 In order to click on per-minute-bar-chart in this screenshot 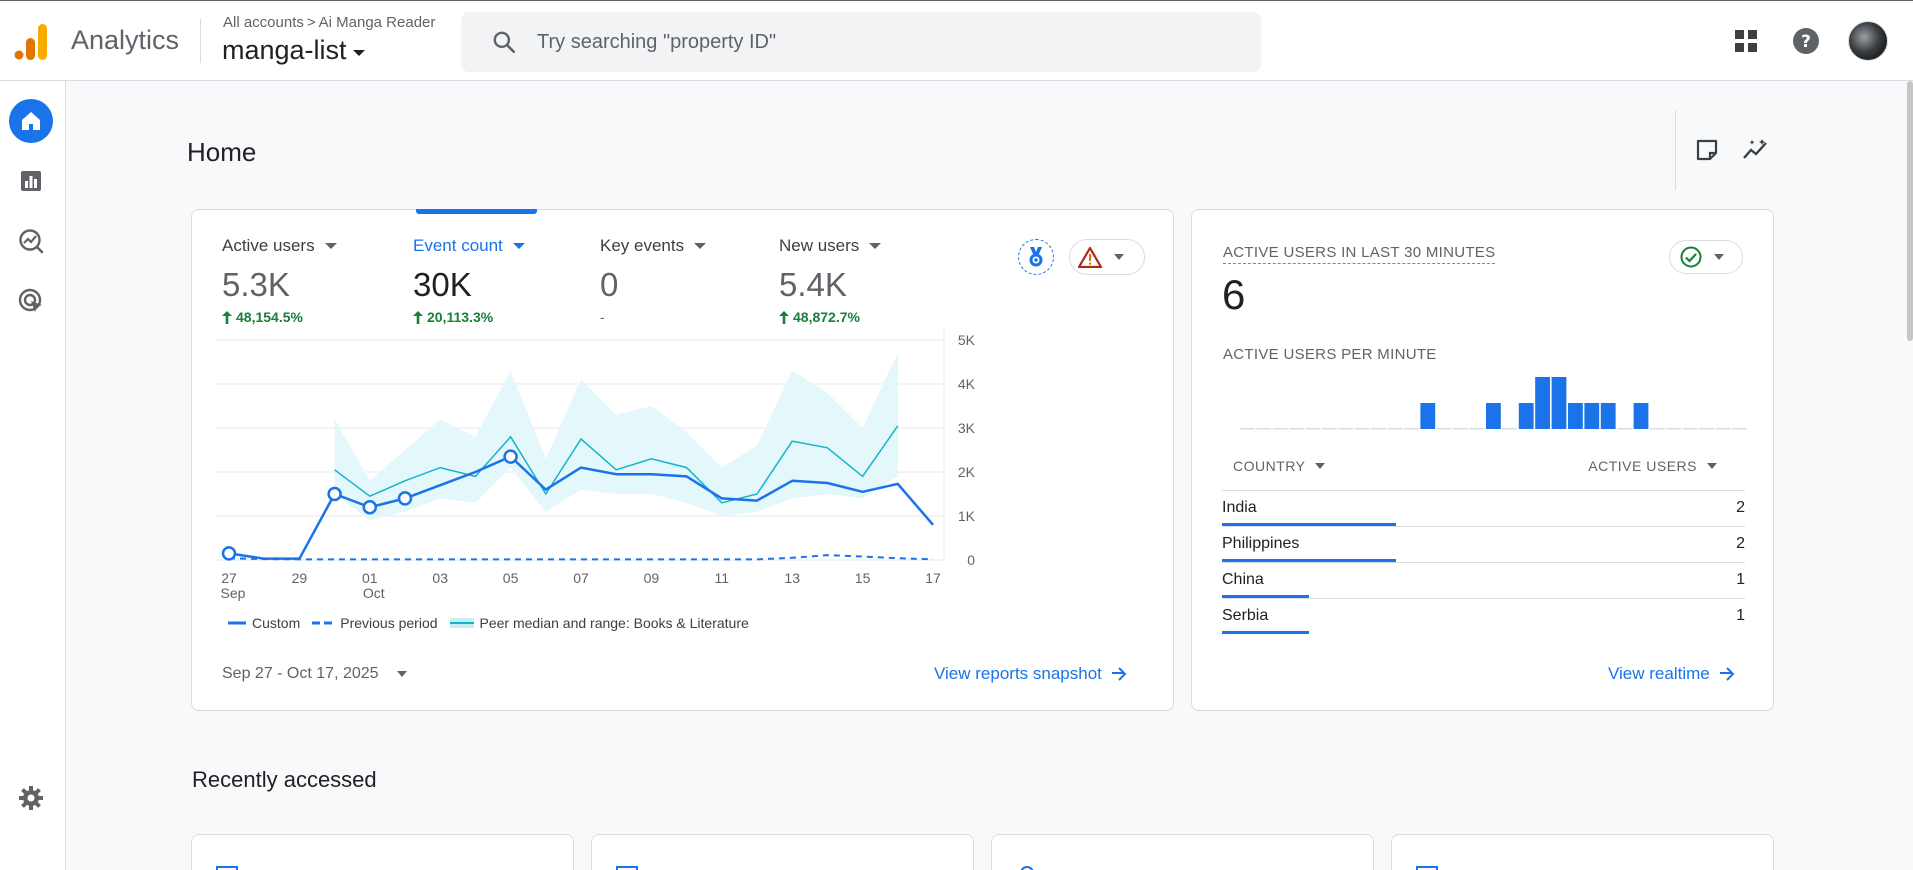, I will do `click(1493, 403)`.